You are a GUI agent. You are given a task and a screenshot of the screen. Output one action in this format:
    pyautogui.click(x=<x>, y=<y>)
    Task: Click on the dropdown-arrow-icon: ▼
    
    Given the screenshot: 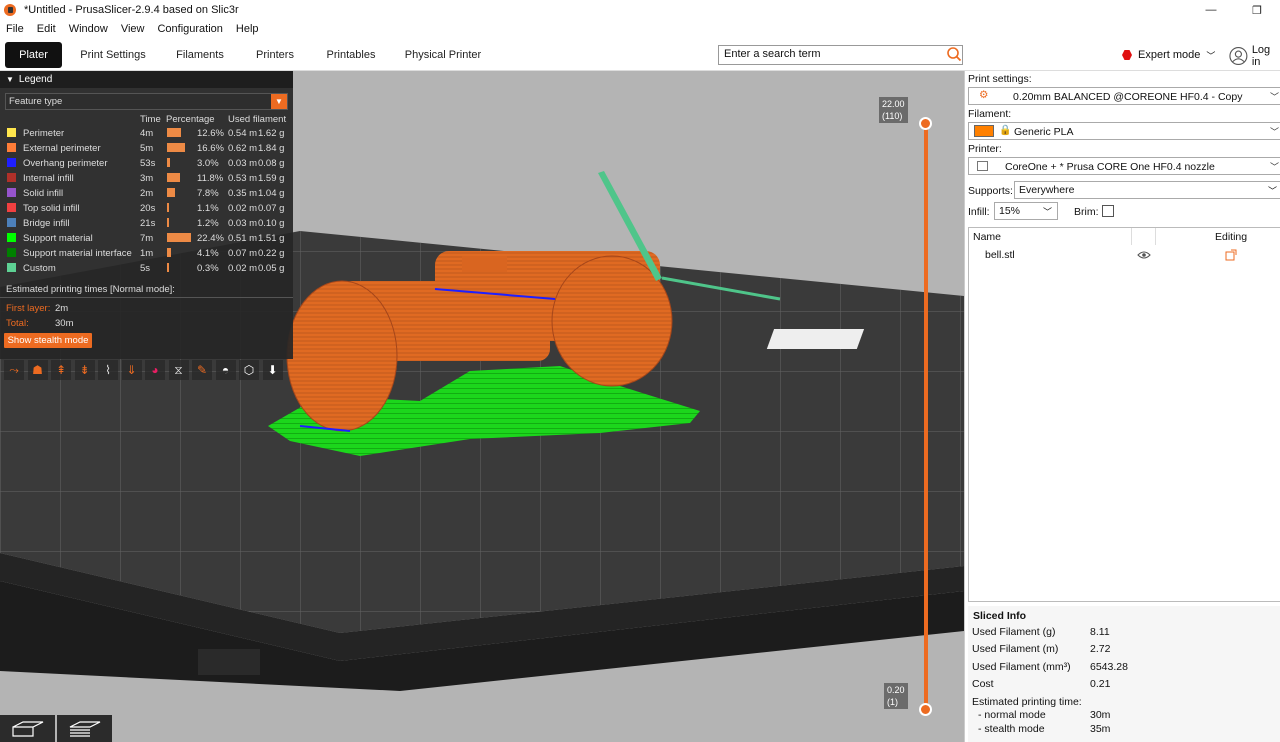 What is the action you would take?
    pyautogui.click(x=279, y=101)
    